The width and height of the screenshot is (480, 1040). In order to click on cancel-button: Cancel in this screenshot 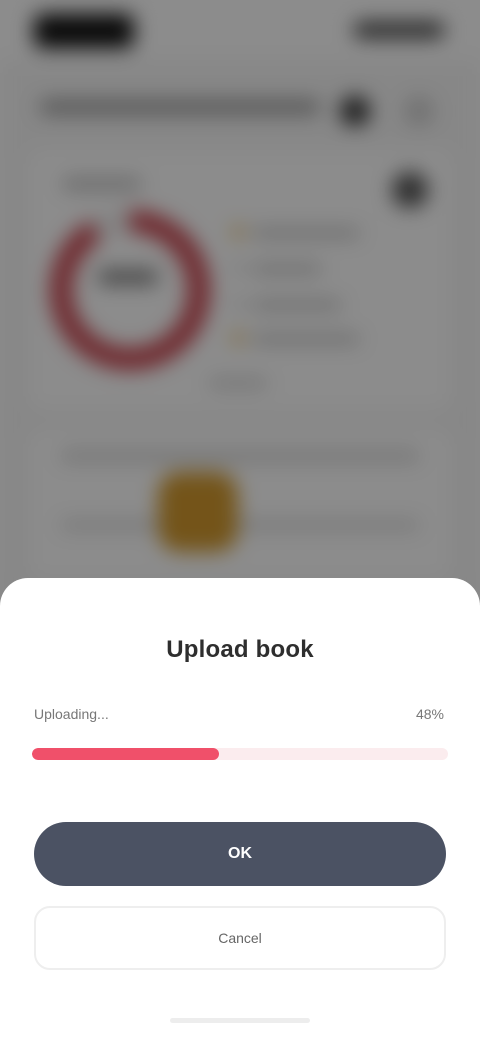, I will do `click(240, 938)`.